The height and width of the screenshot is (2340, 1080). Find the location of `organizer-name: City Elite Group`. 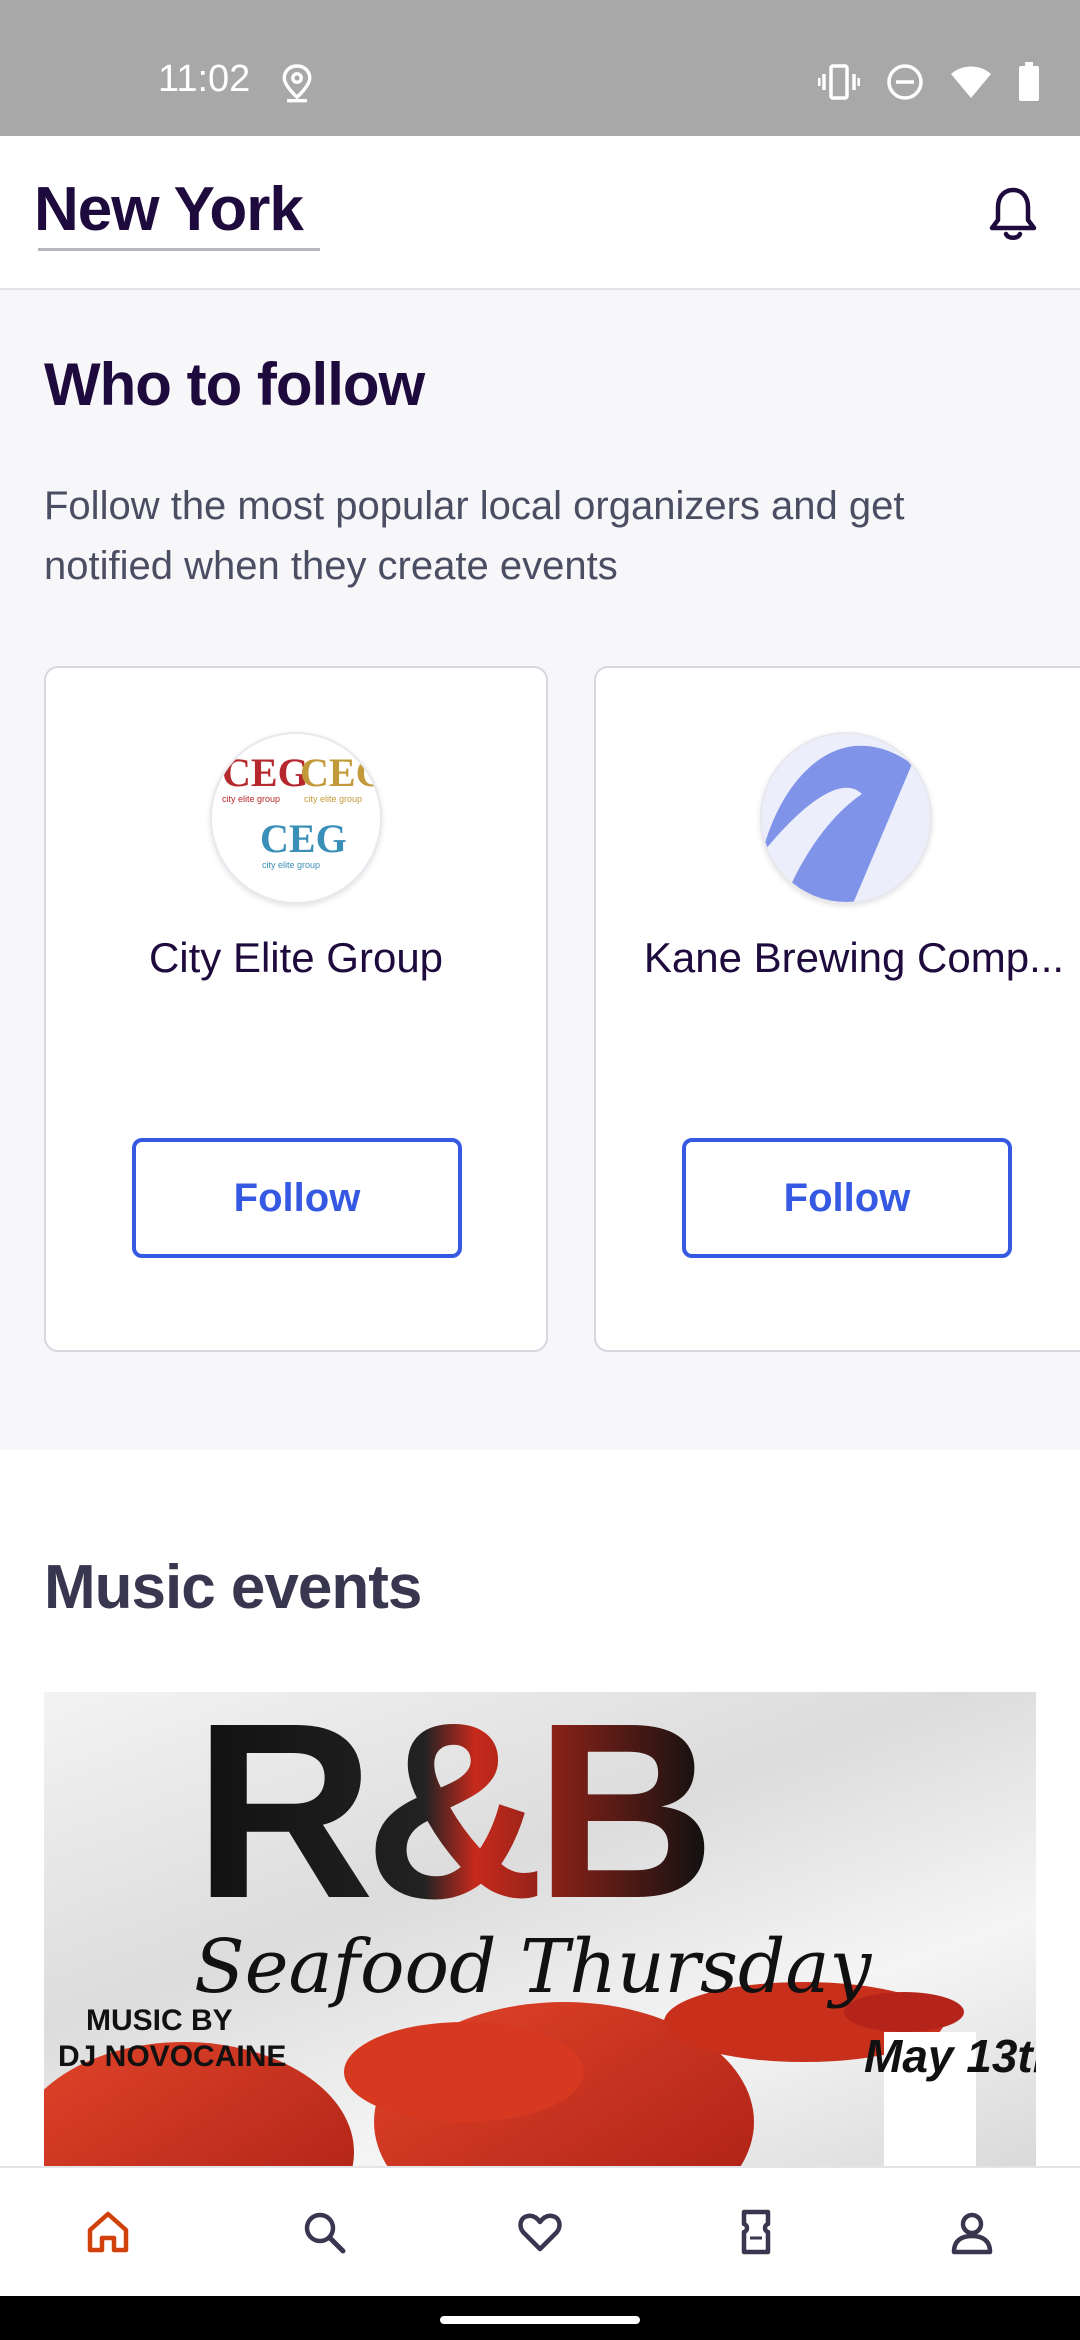

organizer-name: City Elite Group is located at coordinates (296, 957).